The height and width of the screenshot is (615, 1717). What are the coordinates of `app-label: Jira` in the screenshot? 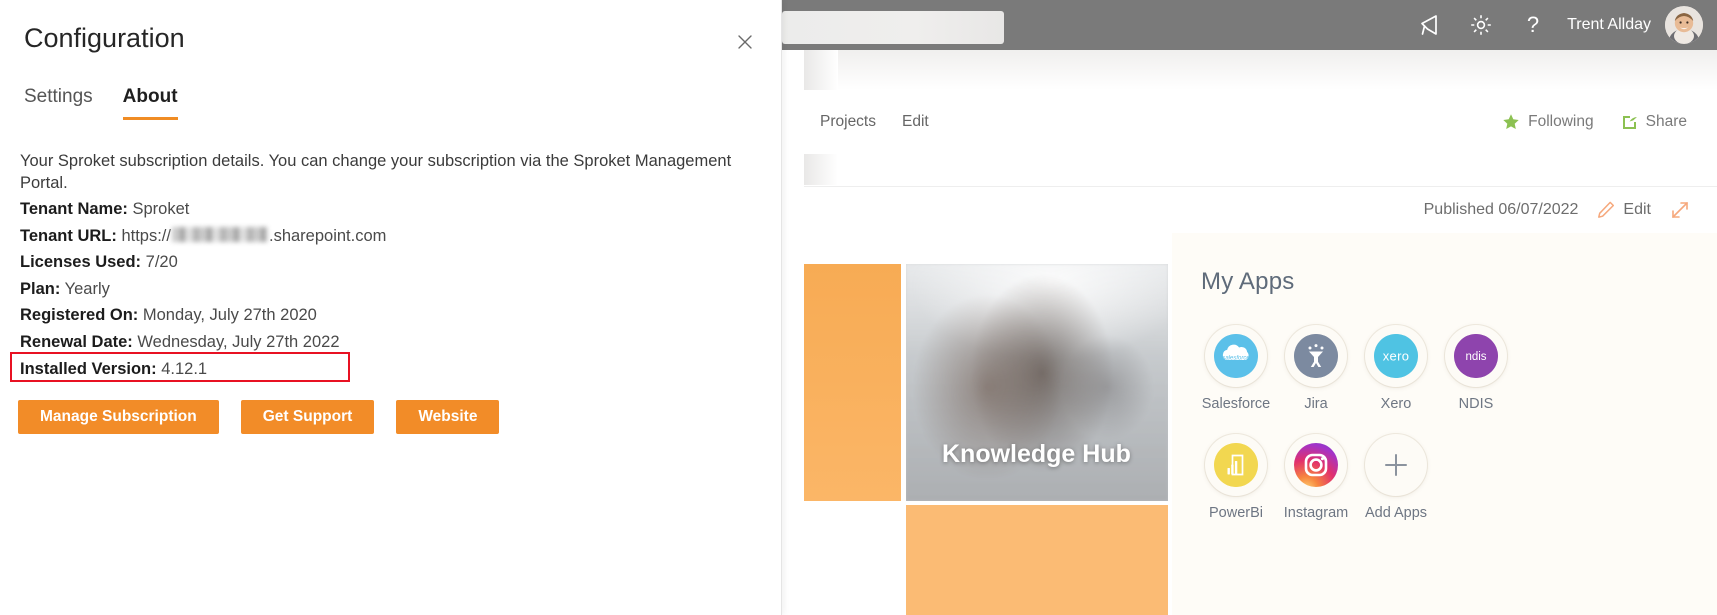 It's located at (1316, 404).